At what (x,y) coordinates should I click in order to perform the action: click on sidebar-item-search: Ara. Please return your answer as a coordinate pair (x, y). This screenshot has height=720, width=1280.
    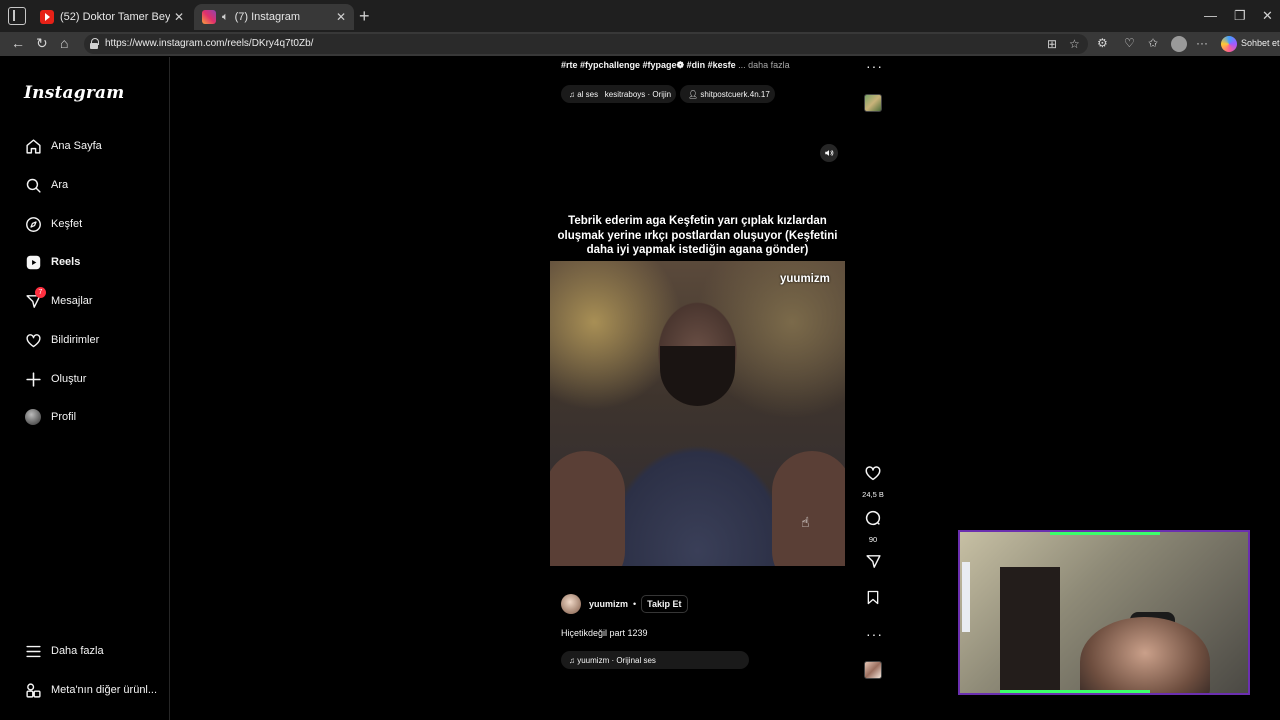
    Looking at the image, I should click on (46, 185).